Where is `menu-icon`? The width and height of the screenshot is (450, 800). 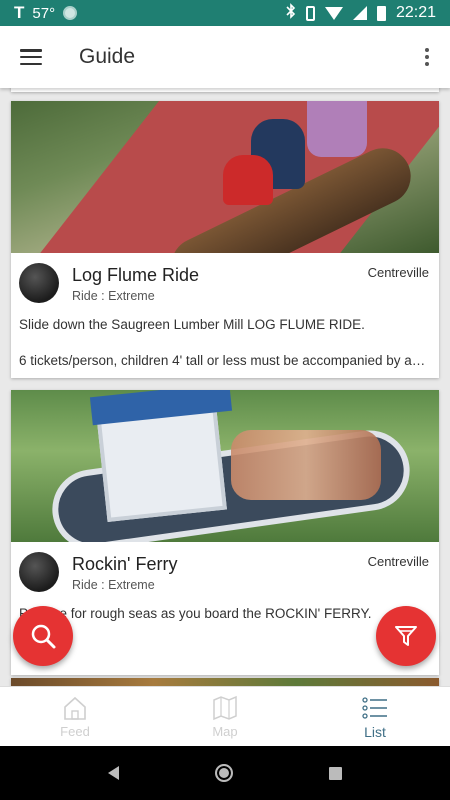 menu-icon is located at coordinates (31, 57).